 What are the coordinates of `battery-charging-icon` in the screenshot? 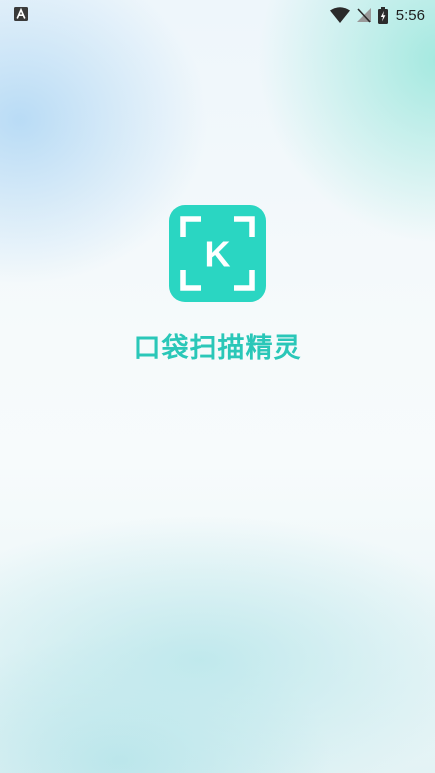 It's located at (382, 15).